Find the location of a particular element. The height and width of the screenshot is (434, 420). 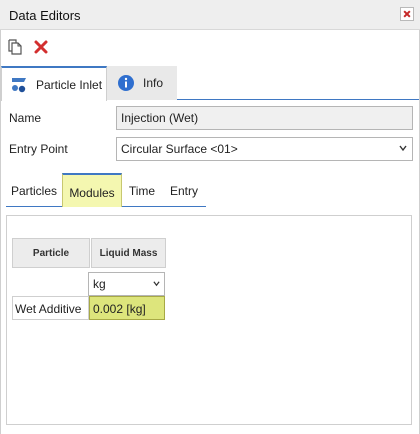

close-icon is located at coordinates (407, 14).